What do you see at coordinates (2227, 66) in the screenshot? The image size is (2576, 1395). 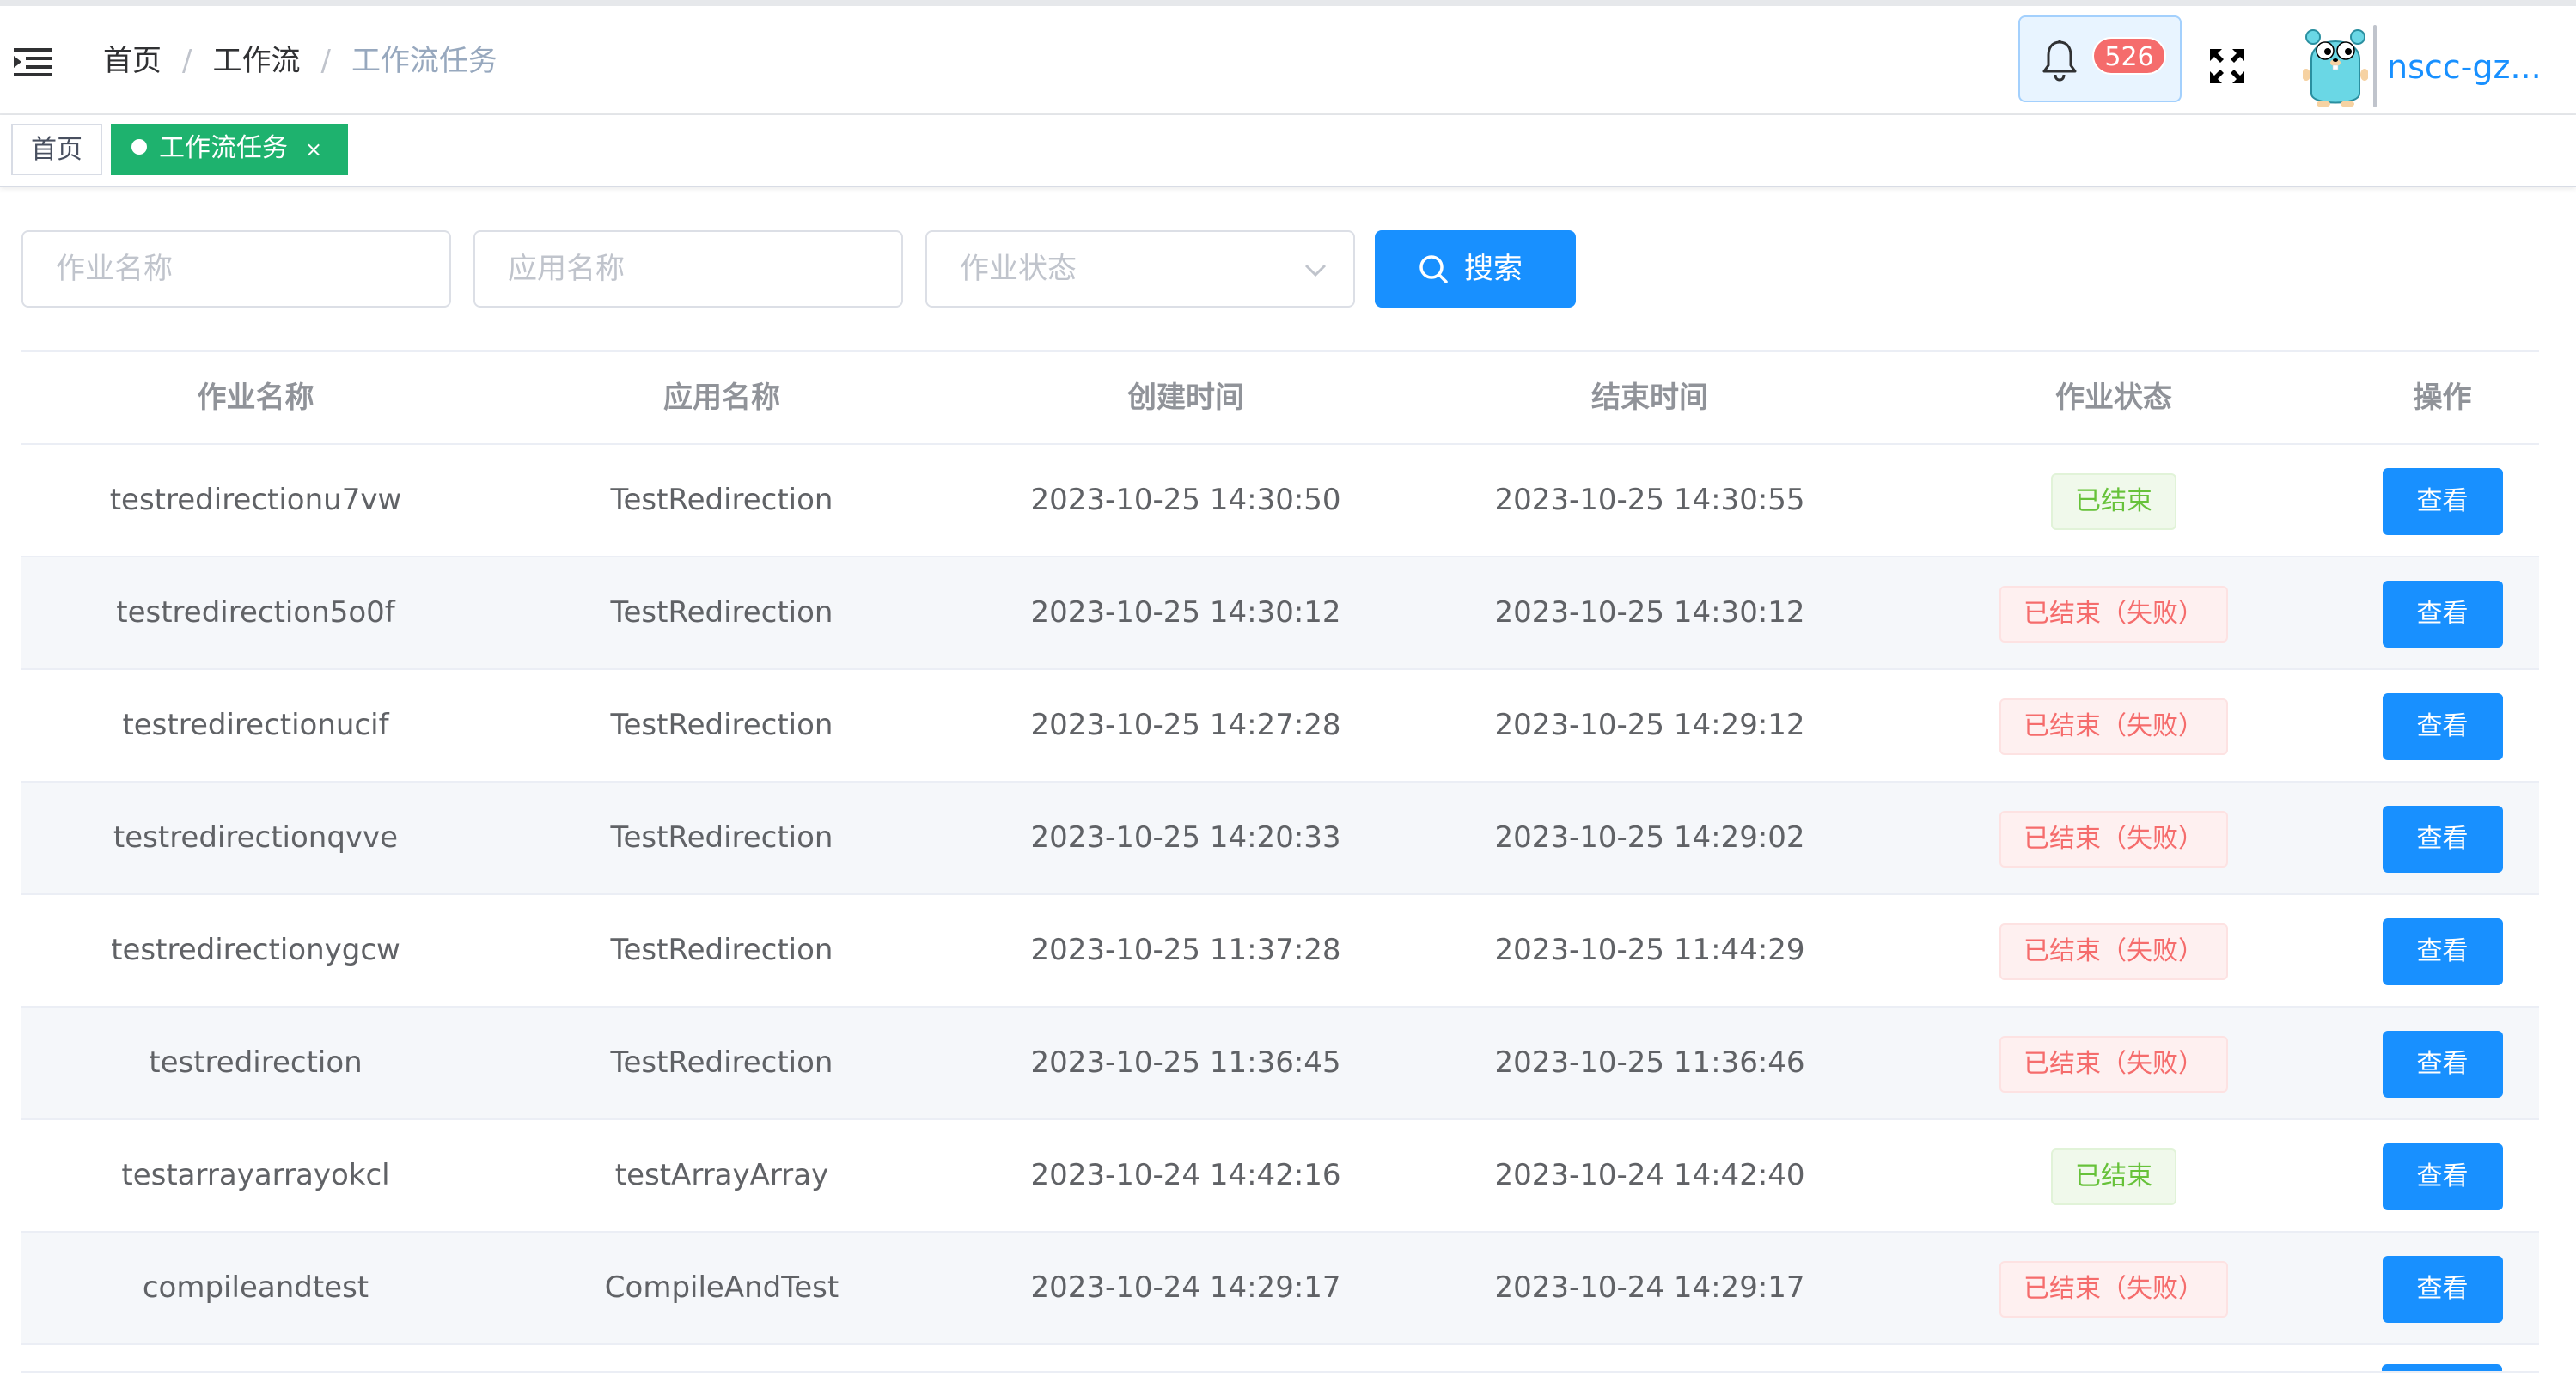 I see `fullscreen-icon` at bounding box center [2227, 66].